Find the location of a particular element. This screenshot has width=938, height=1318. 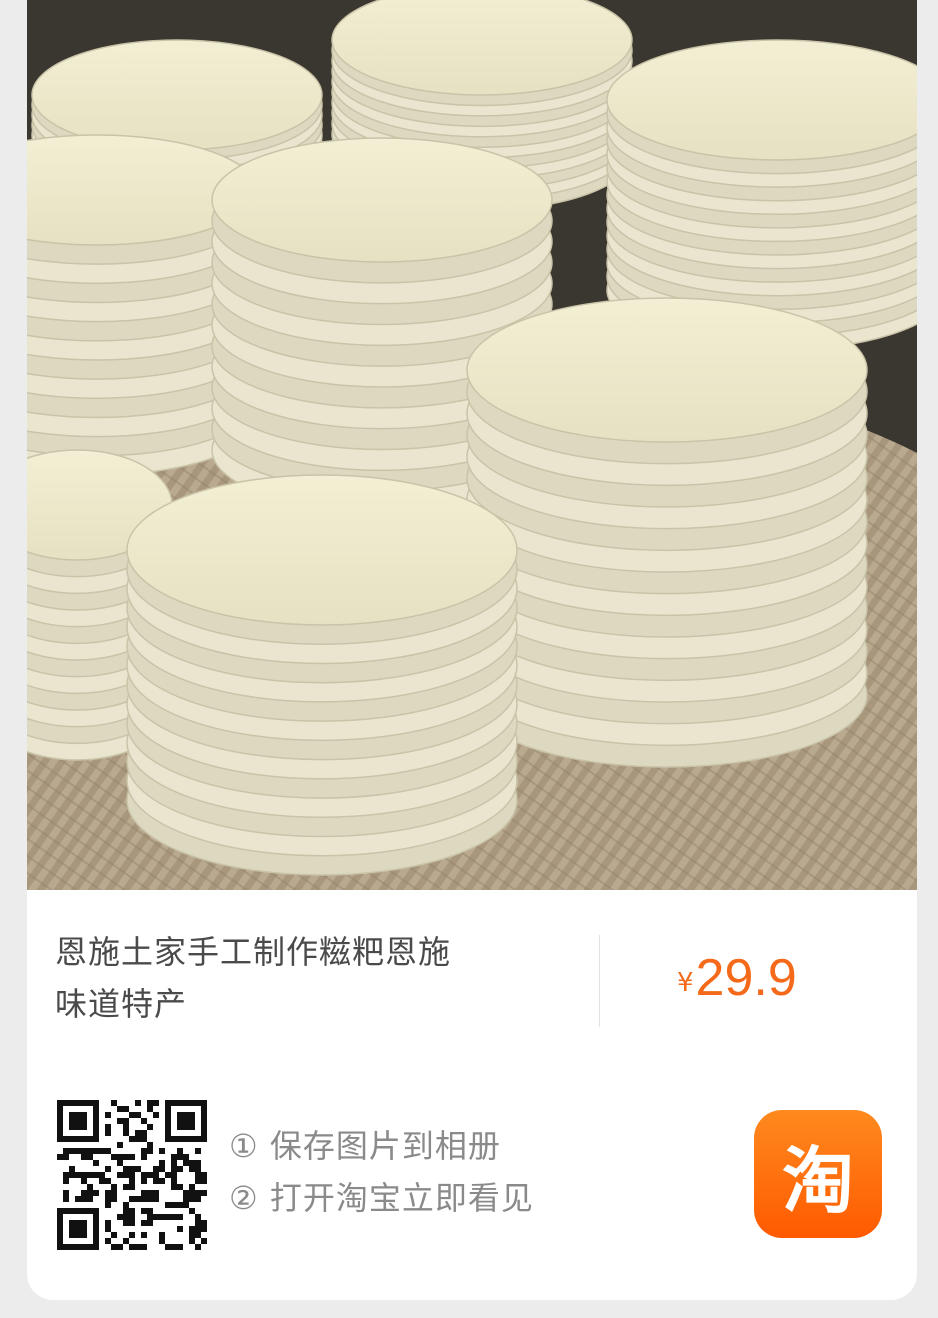

price-value: 29.9 is located at coordinates (746, 978).